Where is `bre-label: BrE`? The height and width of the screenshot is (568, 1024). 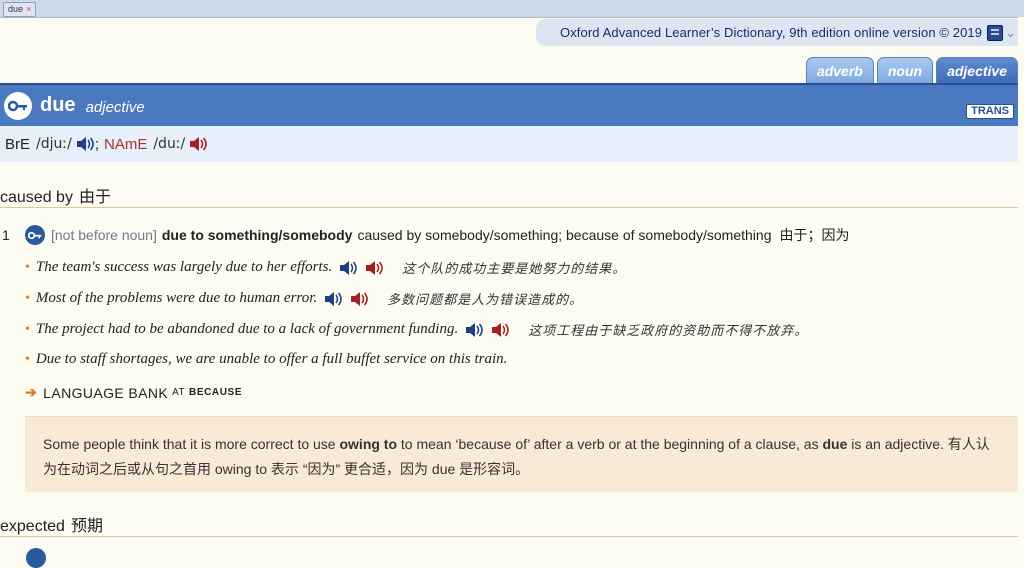 bre-label: BrE is located at coordinates (18, 144).